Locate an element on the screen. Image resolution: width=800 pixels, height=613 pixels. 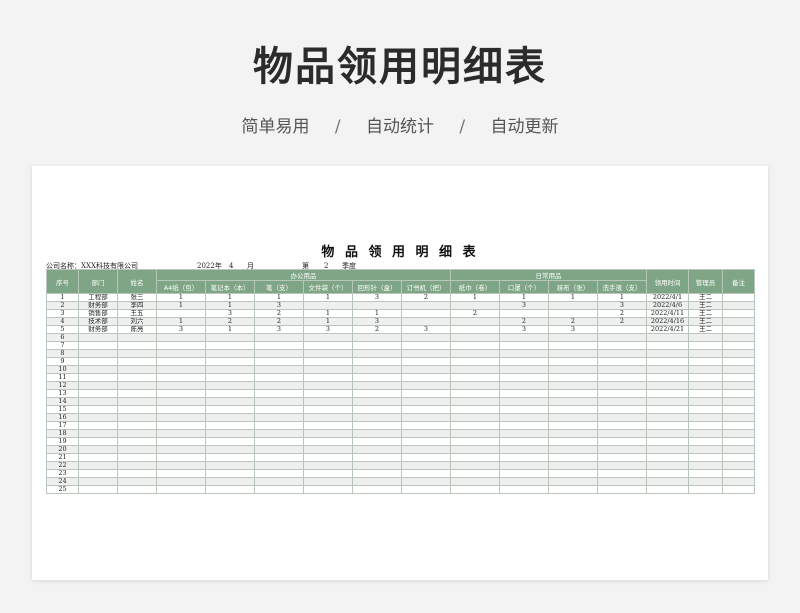
sheet-title: 物 品 领 用 明 细 表 is located at coordinates (400, 252).